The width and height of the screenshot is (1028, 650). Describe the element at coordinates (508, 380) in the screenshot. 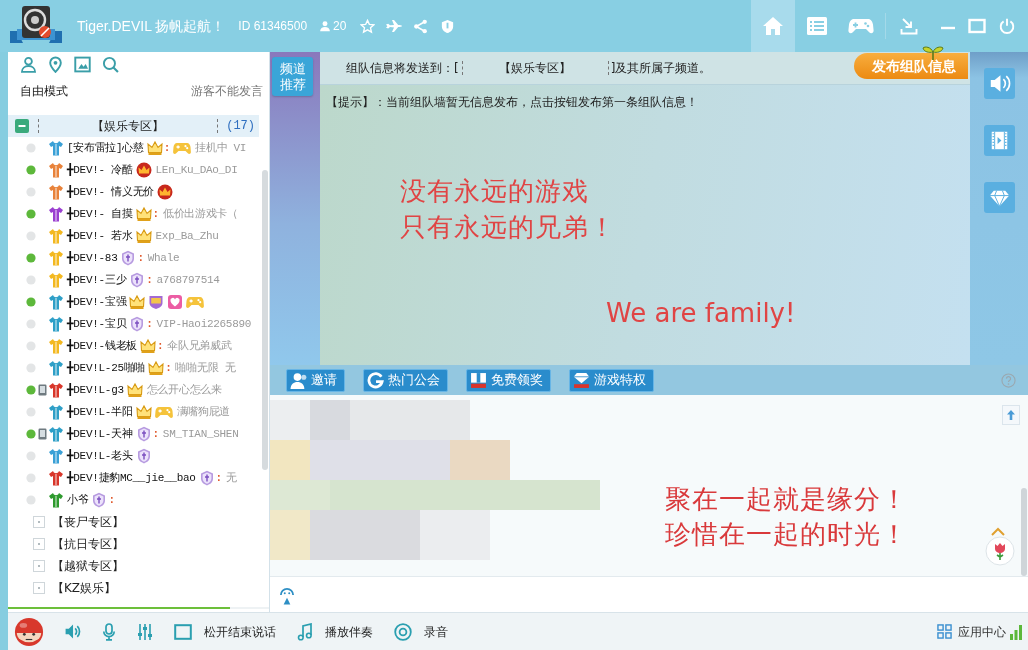

I see `reward-button: 免费领奖` at that location.